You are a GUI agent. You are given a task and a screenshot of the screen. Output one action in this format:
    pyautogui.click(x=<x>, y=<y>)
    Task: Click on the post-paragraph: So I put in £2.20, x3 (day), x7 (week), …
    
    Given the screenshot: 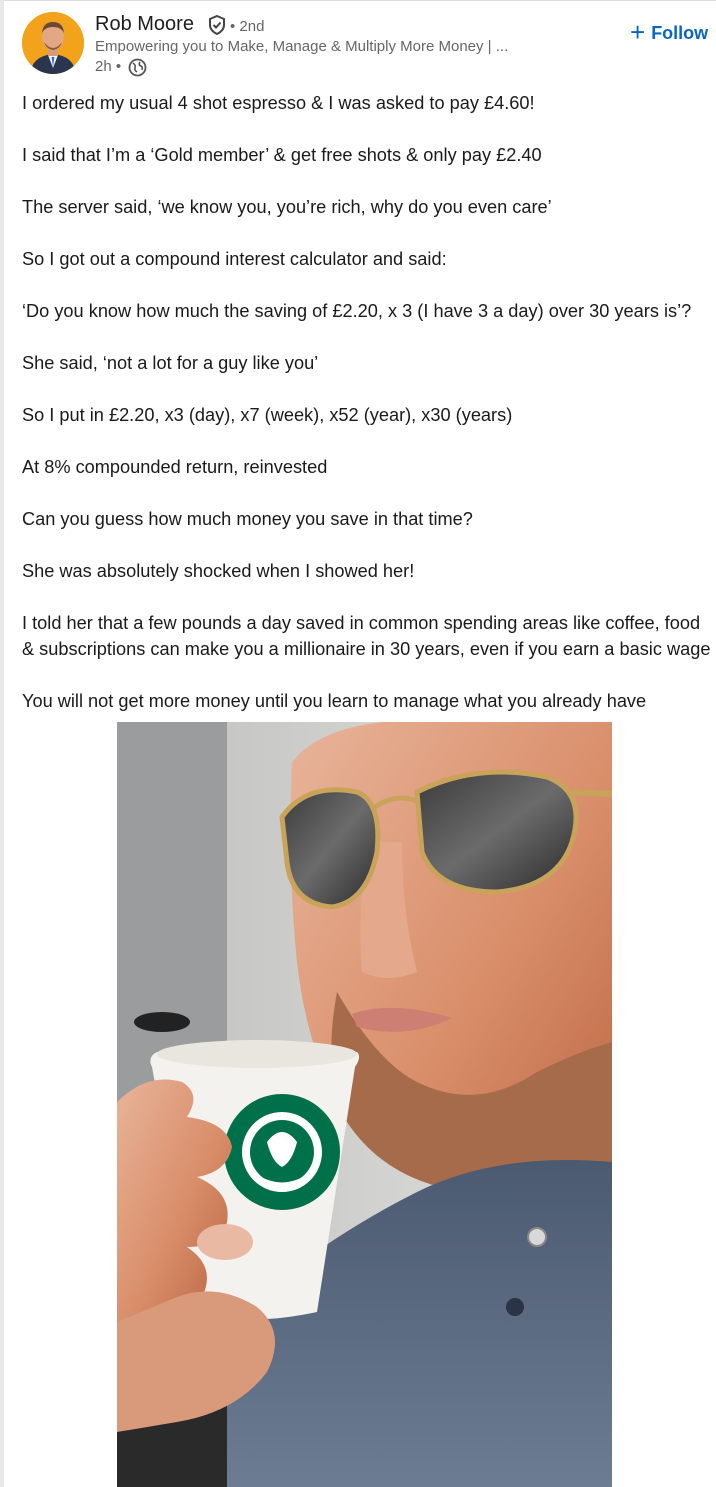 What is the action you would take?
    pyautogui.click(x=267, y=415)
    